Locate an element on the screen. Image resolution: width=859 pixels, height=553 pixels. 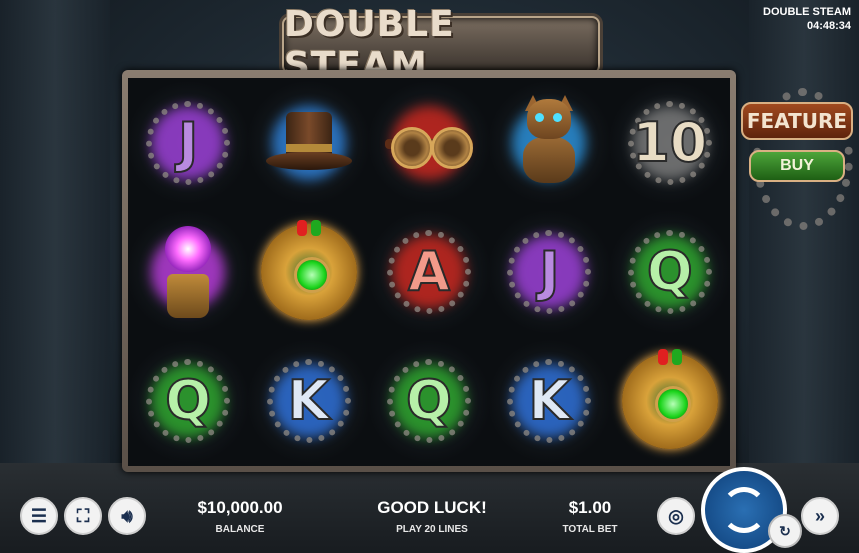
status-message: GOOD LUCK! is located at coordinates (432, 507).